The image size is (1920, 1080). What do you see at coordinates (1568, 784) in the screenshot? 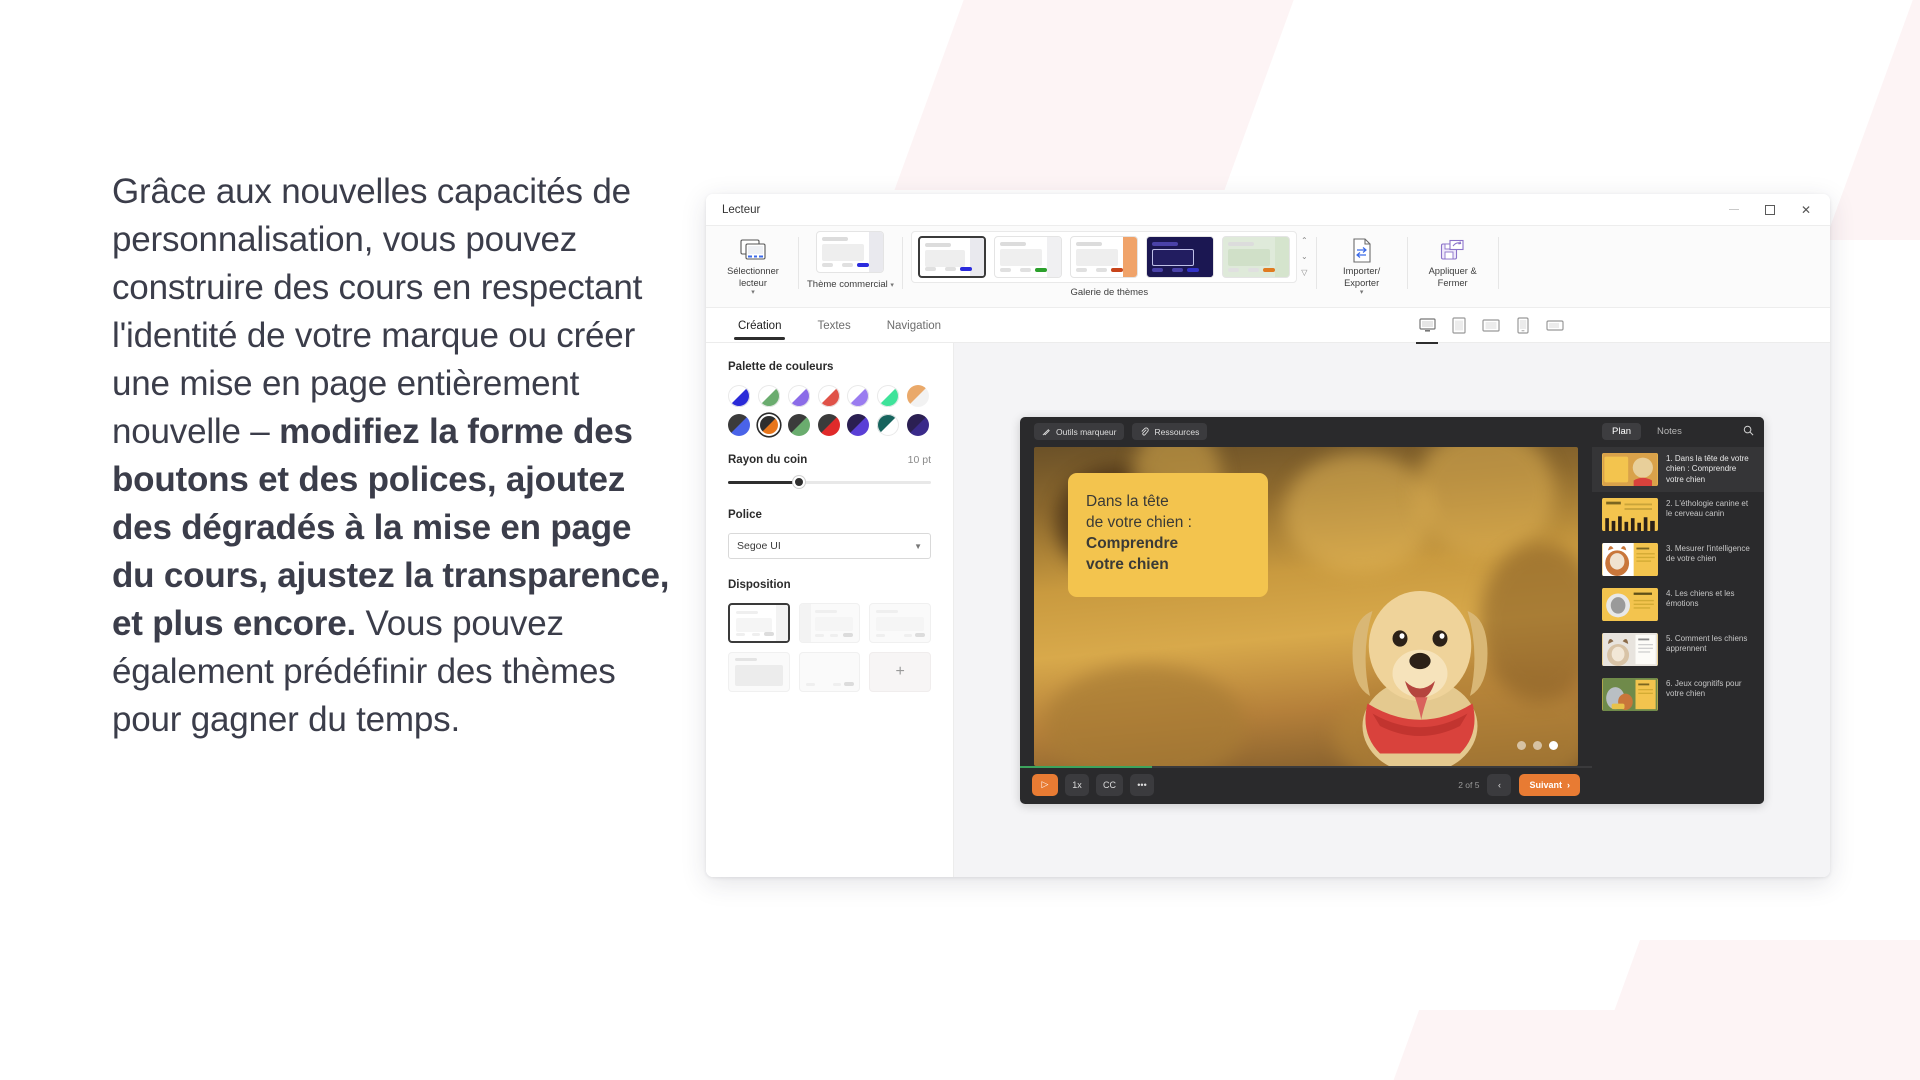
I see `chevron-right-icon: ›` at bounding box center [1568, 784].